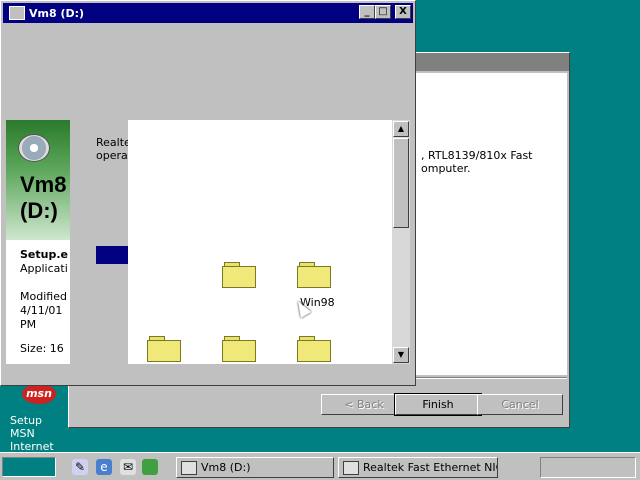 This screenshot has width=640, height=480. Describe the element at coordinates (403, 12) in the screenshot. I see `close-button: X` at that location.